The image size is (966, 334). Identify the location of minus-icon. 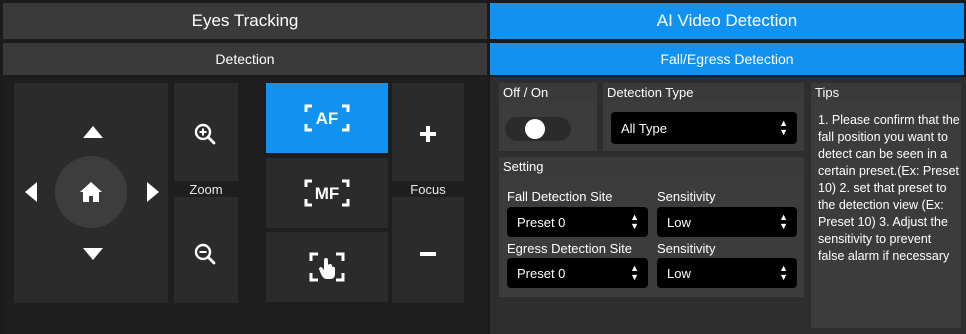
(428, 254).